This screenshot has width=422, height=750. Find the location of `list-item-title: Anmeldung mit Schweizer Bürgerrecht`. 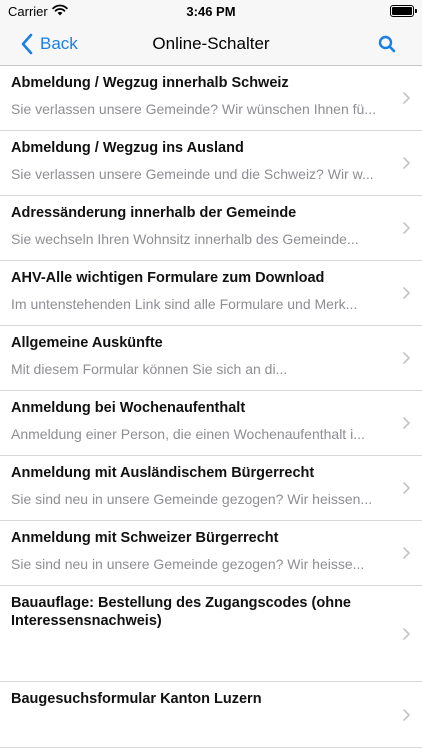

list-item-title: Anmeldung mit Schweizer Bürgerrecht is located at coordinates (145, 538).